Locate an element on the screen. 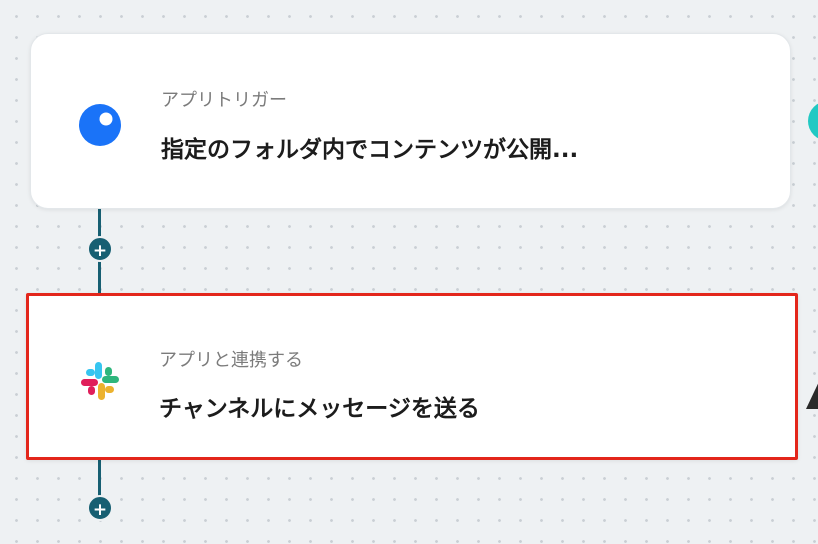  slack-icon is located at coordinates (100, 383).